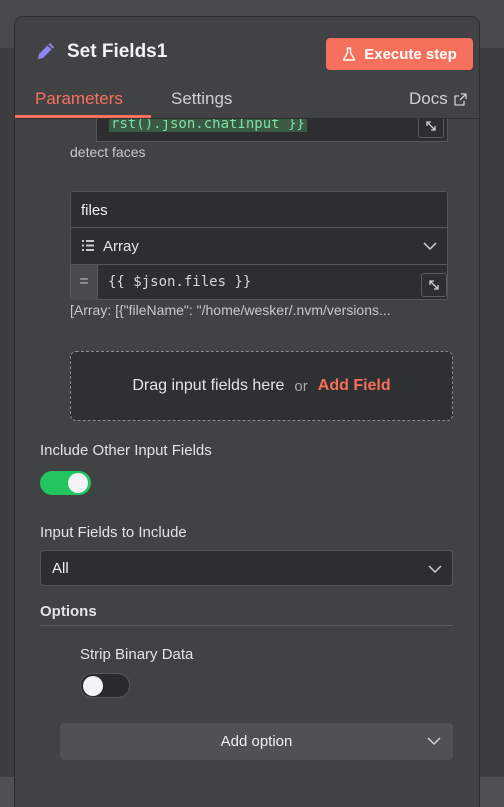 This screenshot has height=807, width=504. What do you see at coordinates (259, 210) in the screenshot?
I see `field-name-input: files` at bounding box center [259, 210].